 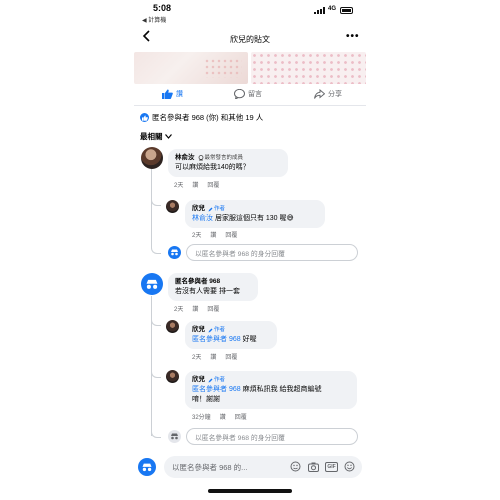 What do you see at coordinates (168, 136) in the screenshot?
I see `chevron-down-icon` at bounding box center [168, 136].